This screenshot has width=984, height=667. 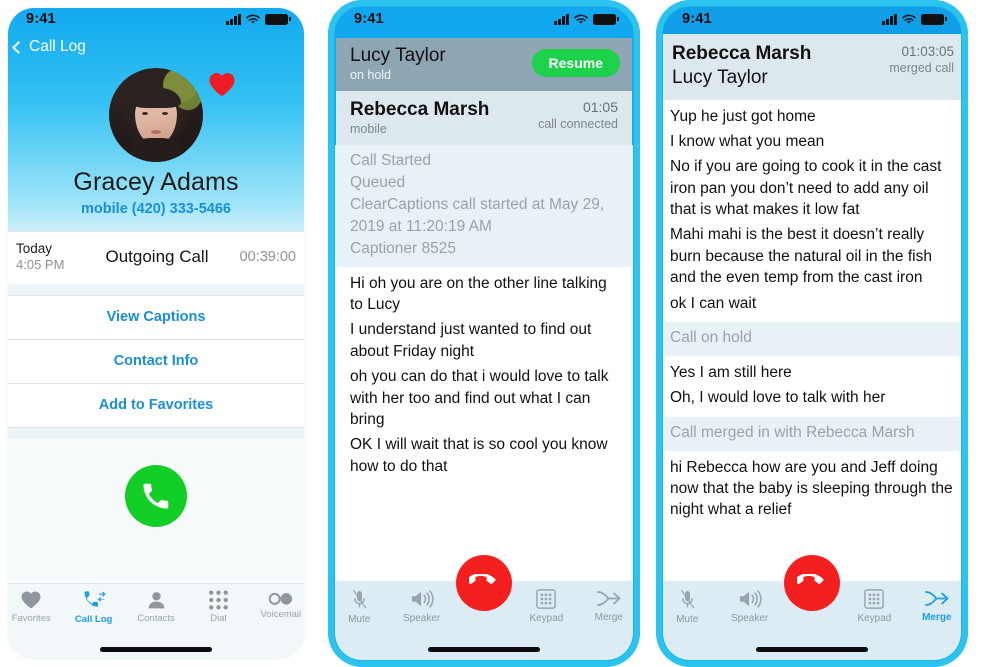 I want to click on system-message: Queued, so click(x=378, y=182).